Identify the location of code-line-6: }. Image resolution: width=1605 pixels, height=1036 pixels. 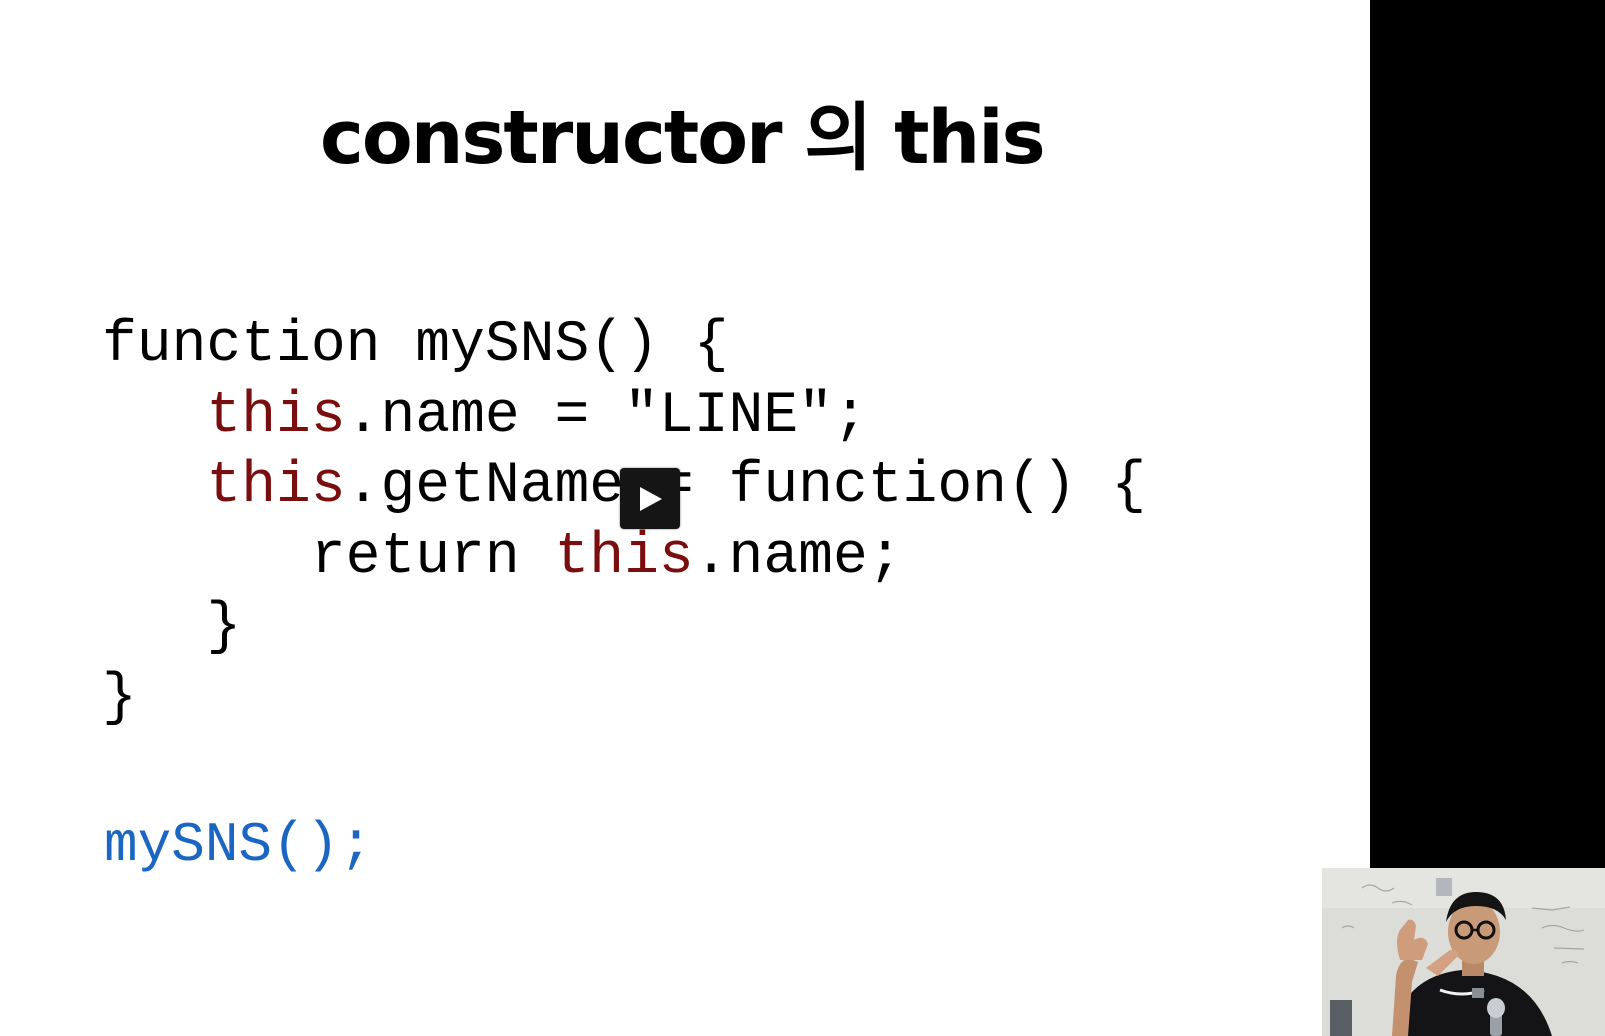
(119, 698).